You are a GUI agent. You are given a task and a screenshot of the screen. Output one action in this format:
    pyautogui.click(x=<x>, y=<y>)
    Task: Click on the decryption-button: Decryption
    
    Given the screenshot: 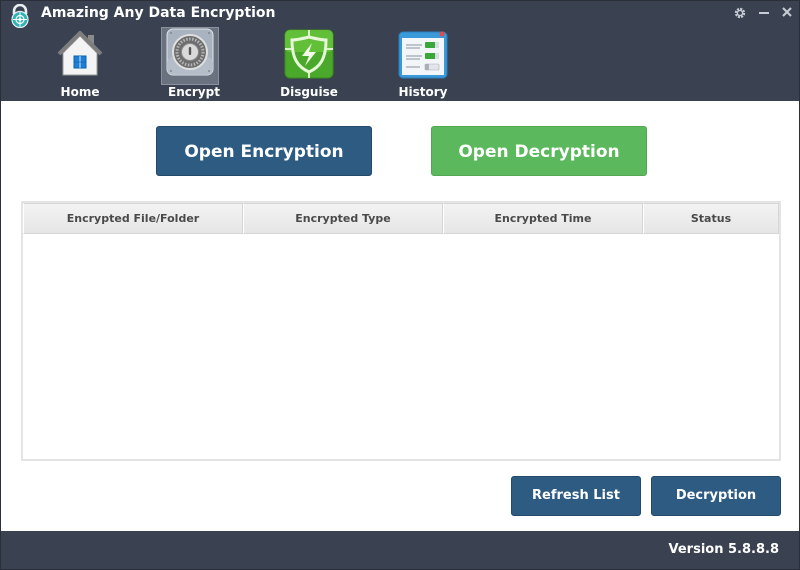 What is the action you would take?
    pyautogui.click(x=716, y=496)
    